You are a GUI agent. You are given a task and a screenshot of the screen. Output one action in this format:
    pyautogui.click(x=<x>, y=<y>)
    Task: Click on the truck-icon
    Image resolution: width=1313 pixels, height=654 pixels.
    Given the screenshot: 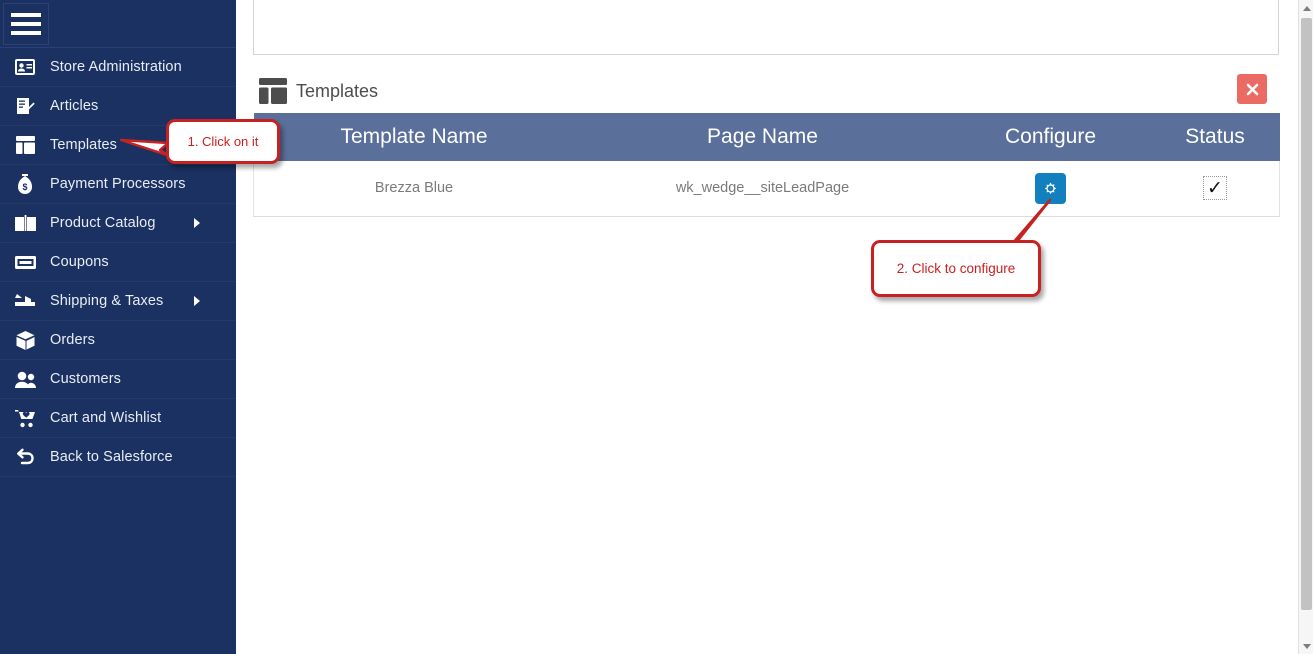 What is the action you would take?
    pyautogui.click(x=25, y=301)
    